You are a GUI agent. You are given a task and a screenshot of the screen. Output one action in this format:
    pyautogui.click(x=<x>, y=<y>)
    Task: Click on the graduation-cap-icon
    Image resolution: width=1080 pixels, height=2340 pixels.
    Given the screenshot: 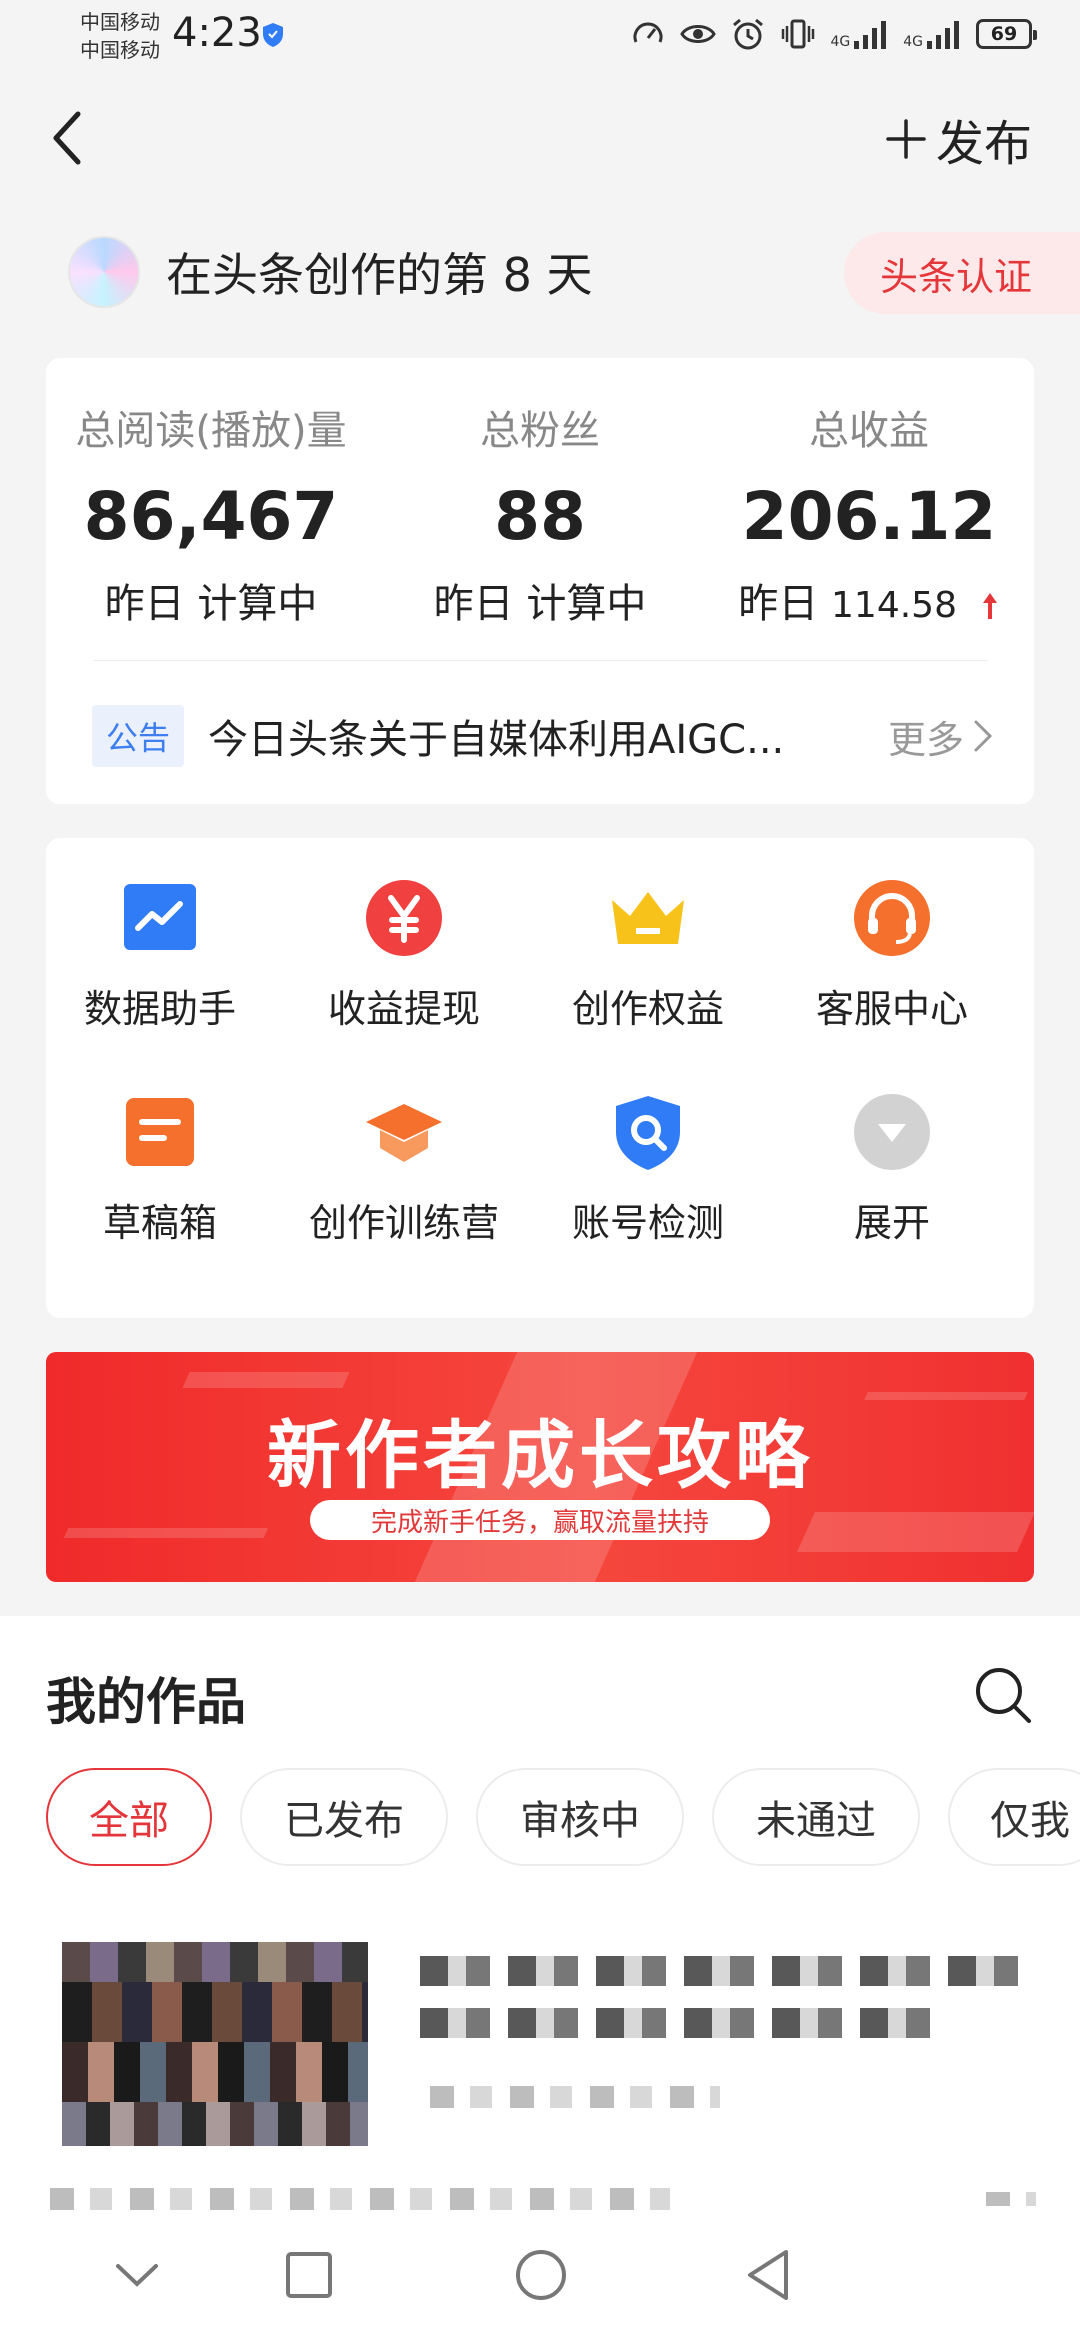 What is the action you would take?
    pyautogui.click(x=404, y=1133)
    